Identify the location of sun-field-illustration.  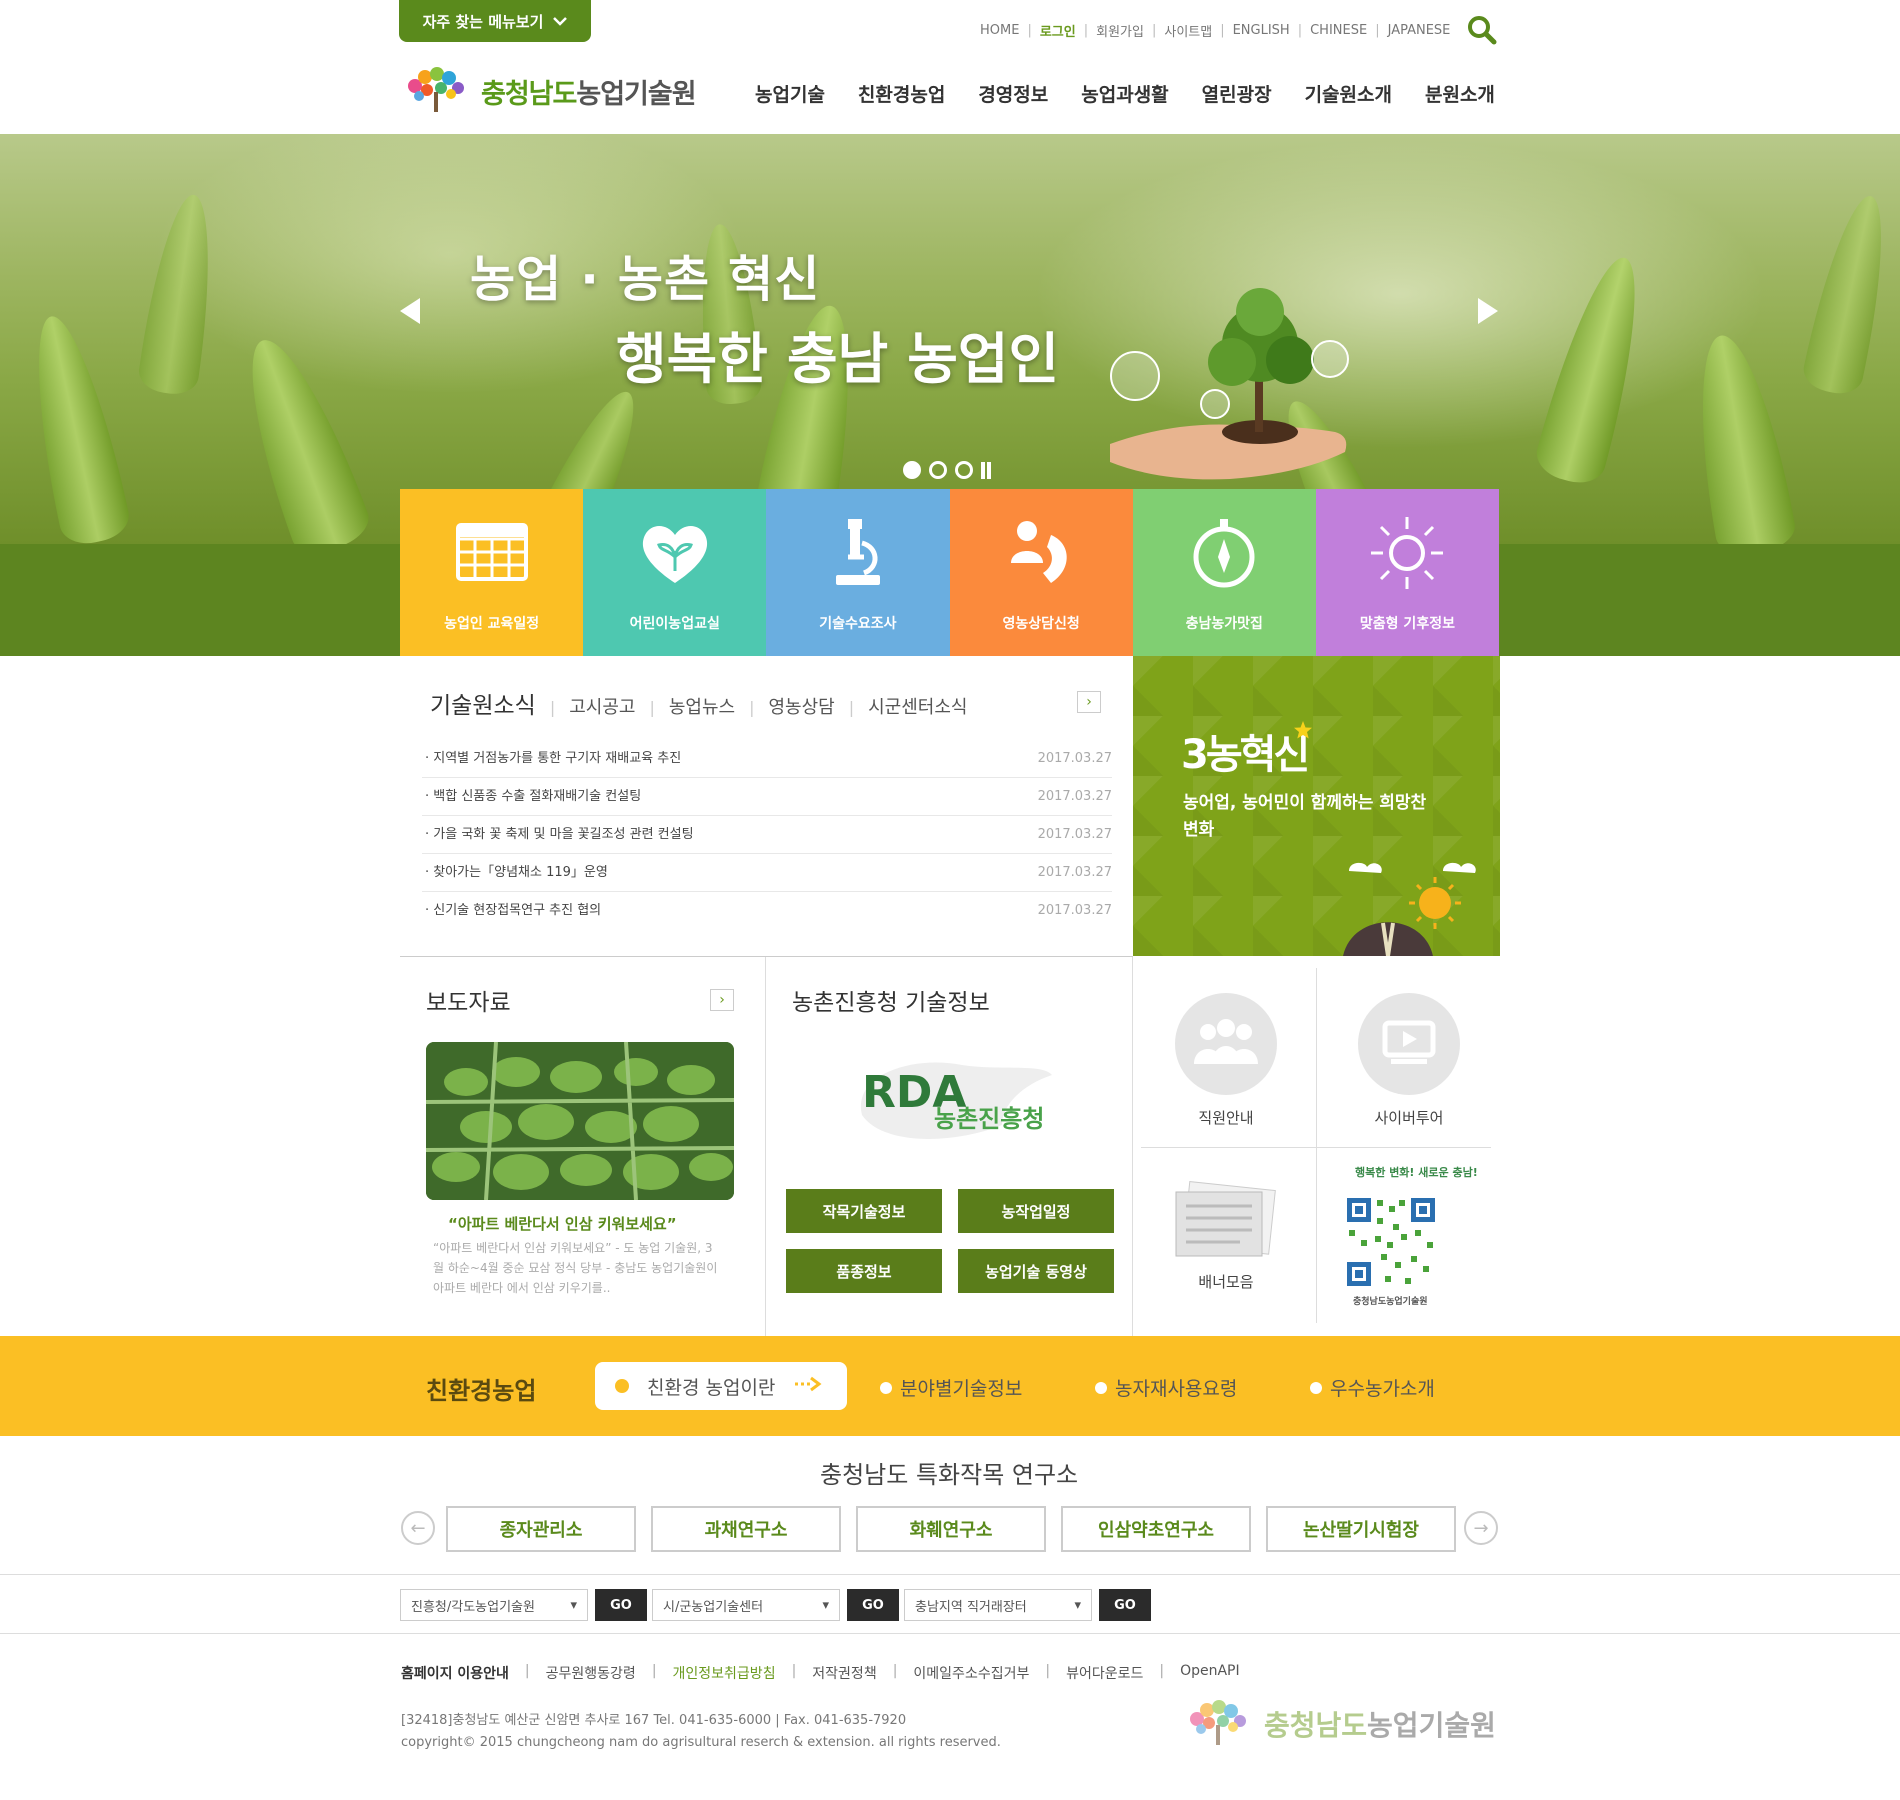
(1409, 909).